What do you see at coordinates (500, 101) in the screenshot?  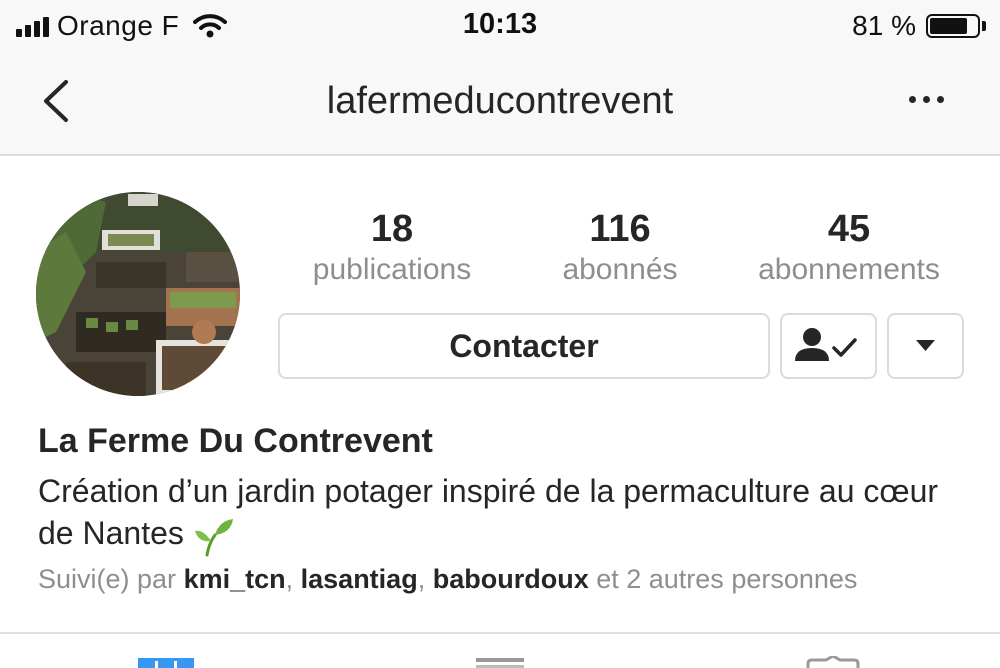 I see `page-title: lafermeducontrevent` at bounding box center [500, 101].